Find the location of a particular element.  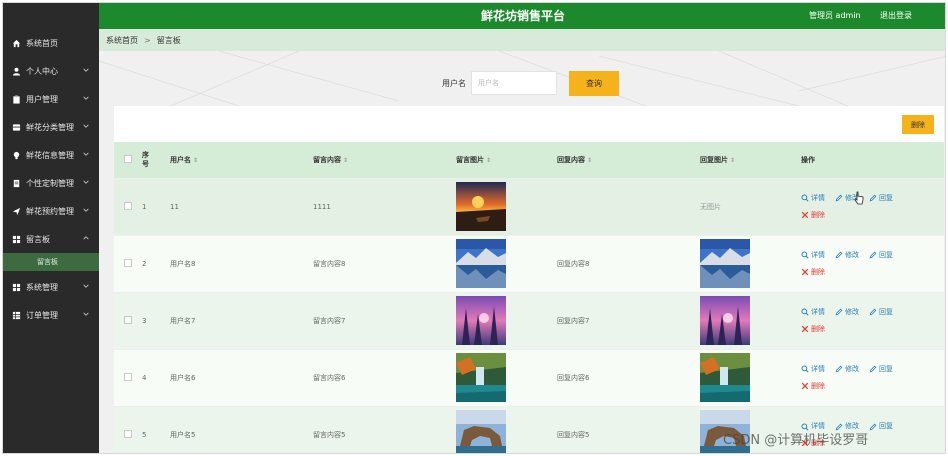

sidebar-item-messageboard: 留言板 is located at coordinates (51, 239).